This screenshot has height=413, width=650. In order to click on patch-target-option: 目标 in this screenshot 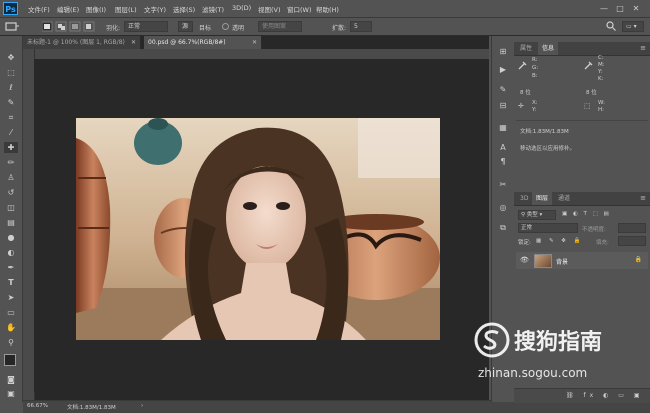, I will do `click(205, 27)`.